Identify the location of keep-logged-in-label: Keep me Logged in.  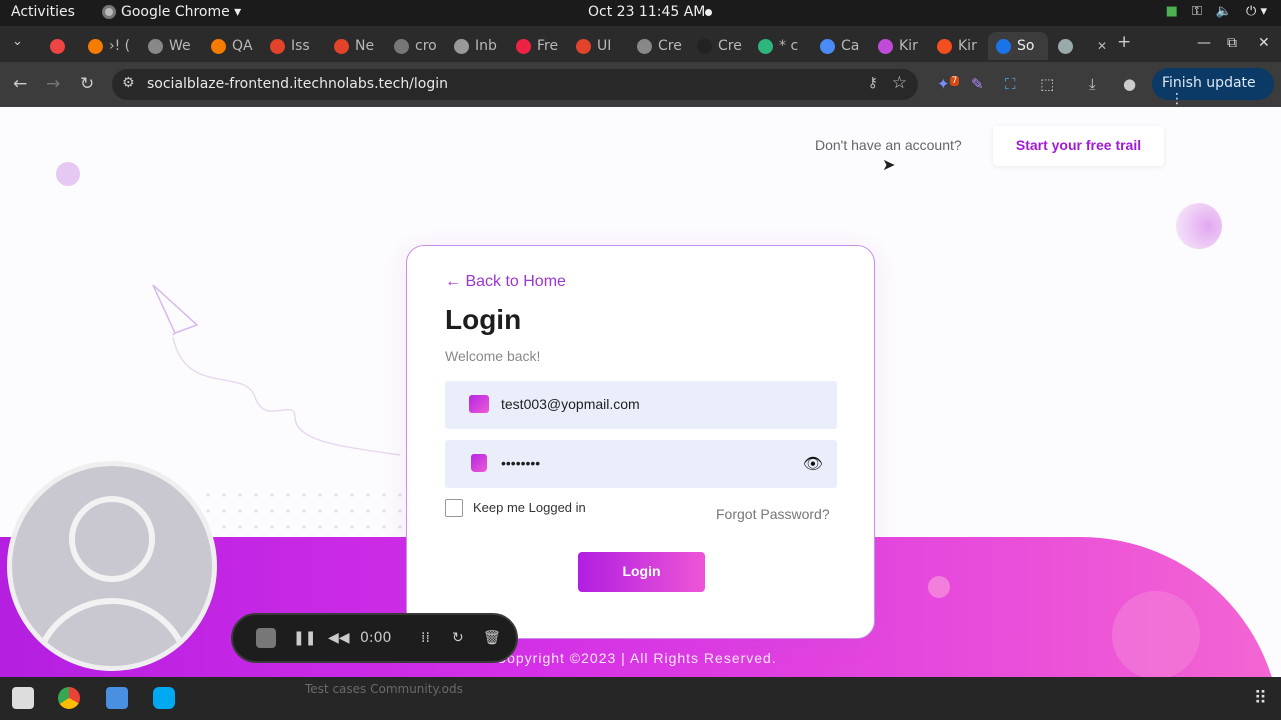
(529, 507).